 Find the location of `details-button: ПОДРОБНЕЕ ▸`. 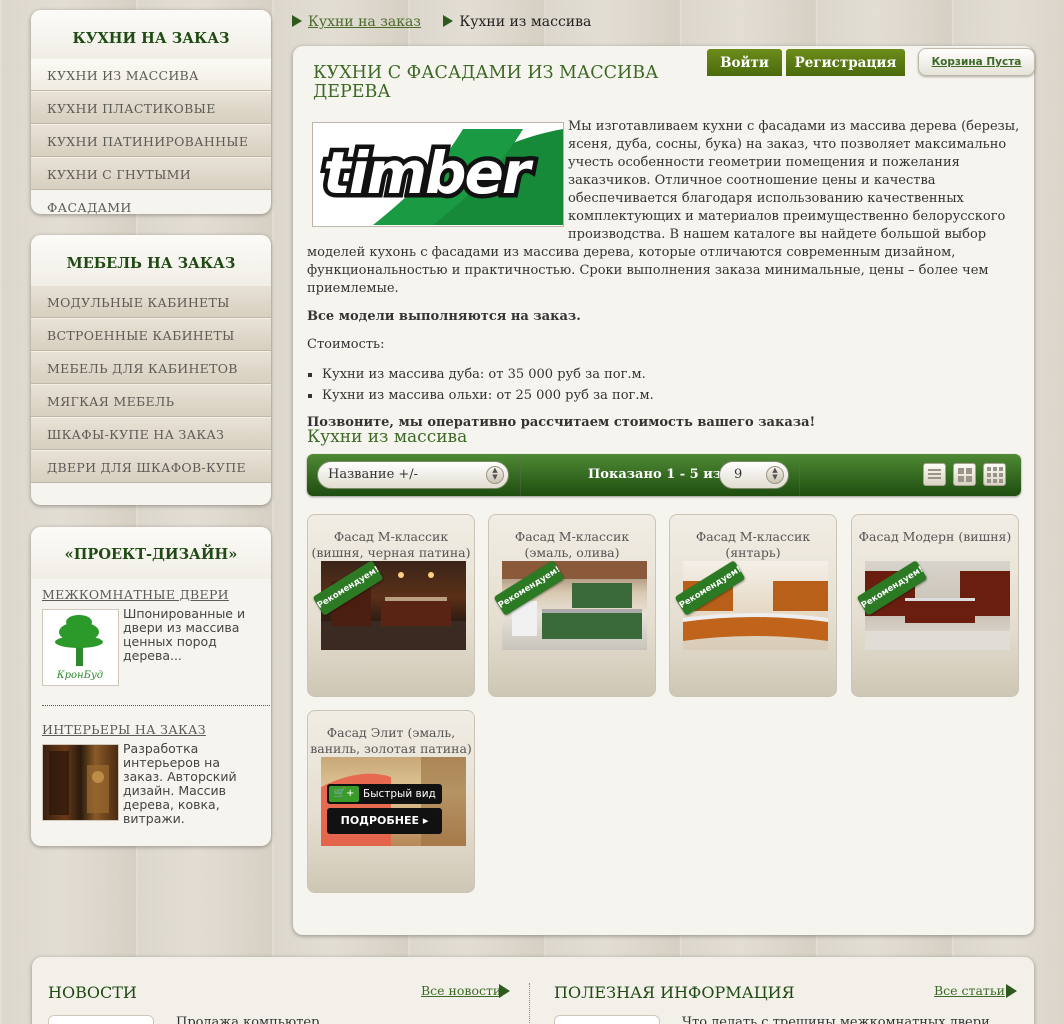

details-button: ПОДРОБНЕЕ ▸ is located at coordinates (384, 821).